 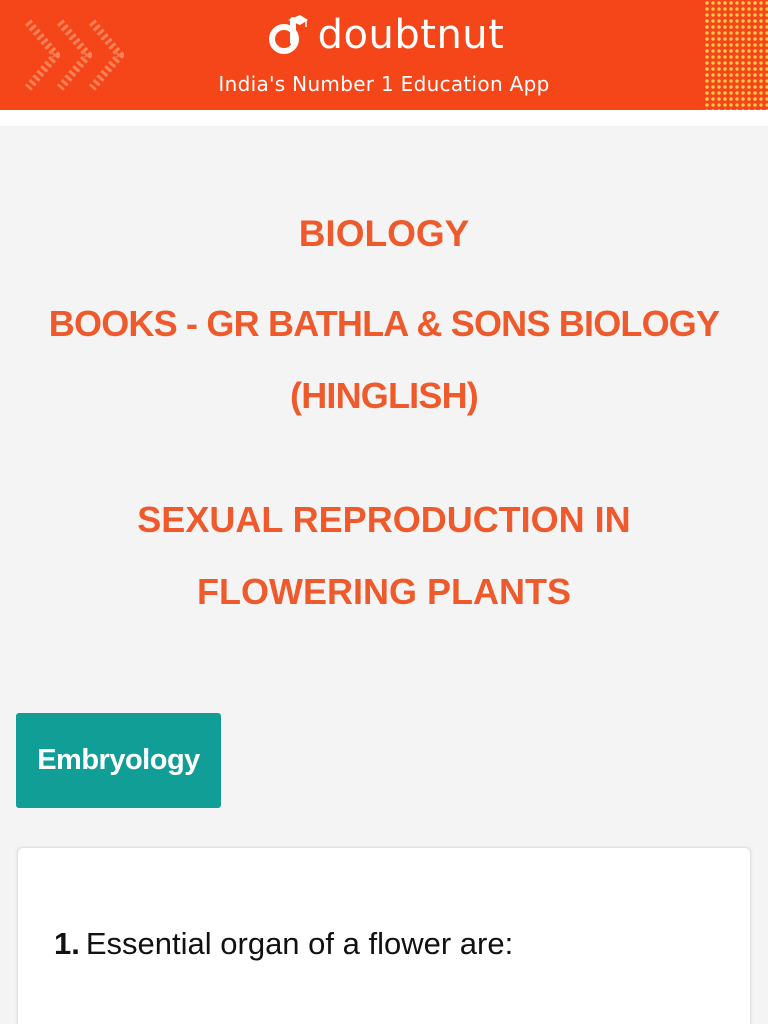 I want to click on brand: doubtnut, so click(x=384, y=37).